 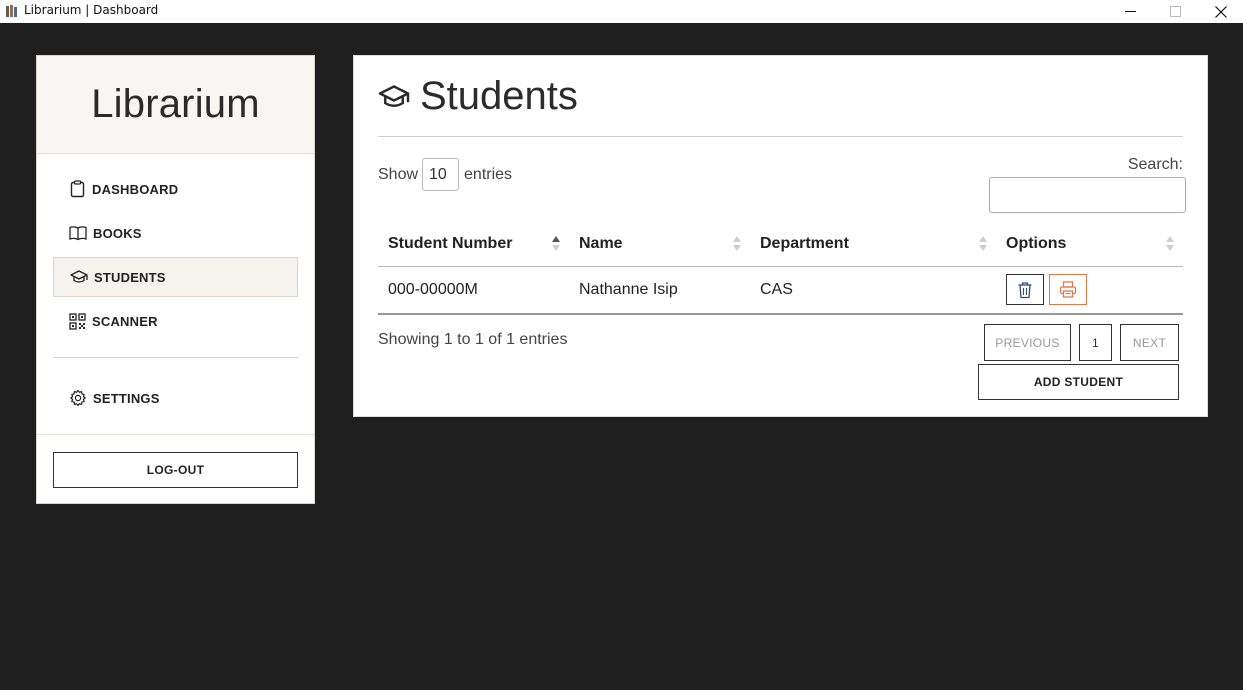 I want to click on sidebar-footer-divider, so click(x=175, y=434).